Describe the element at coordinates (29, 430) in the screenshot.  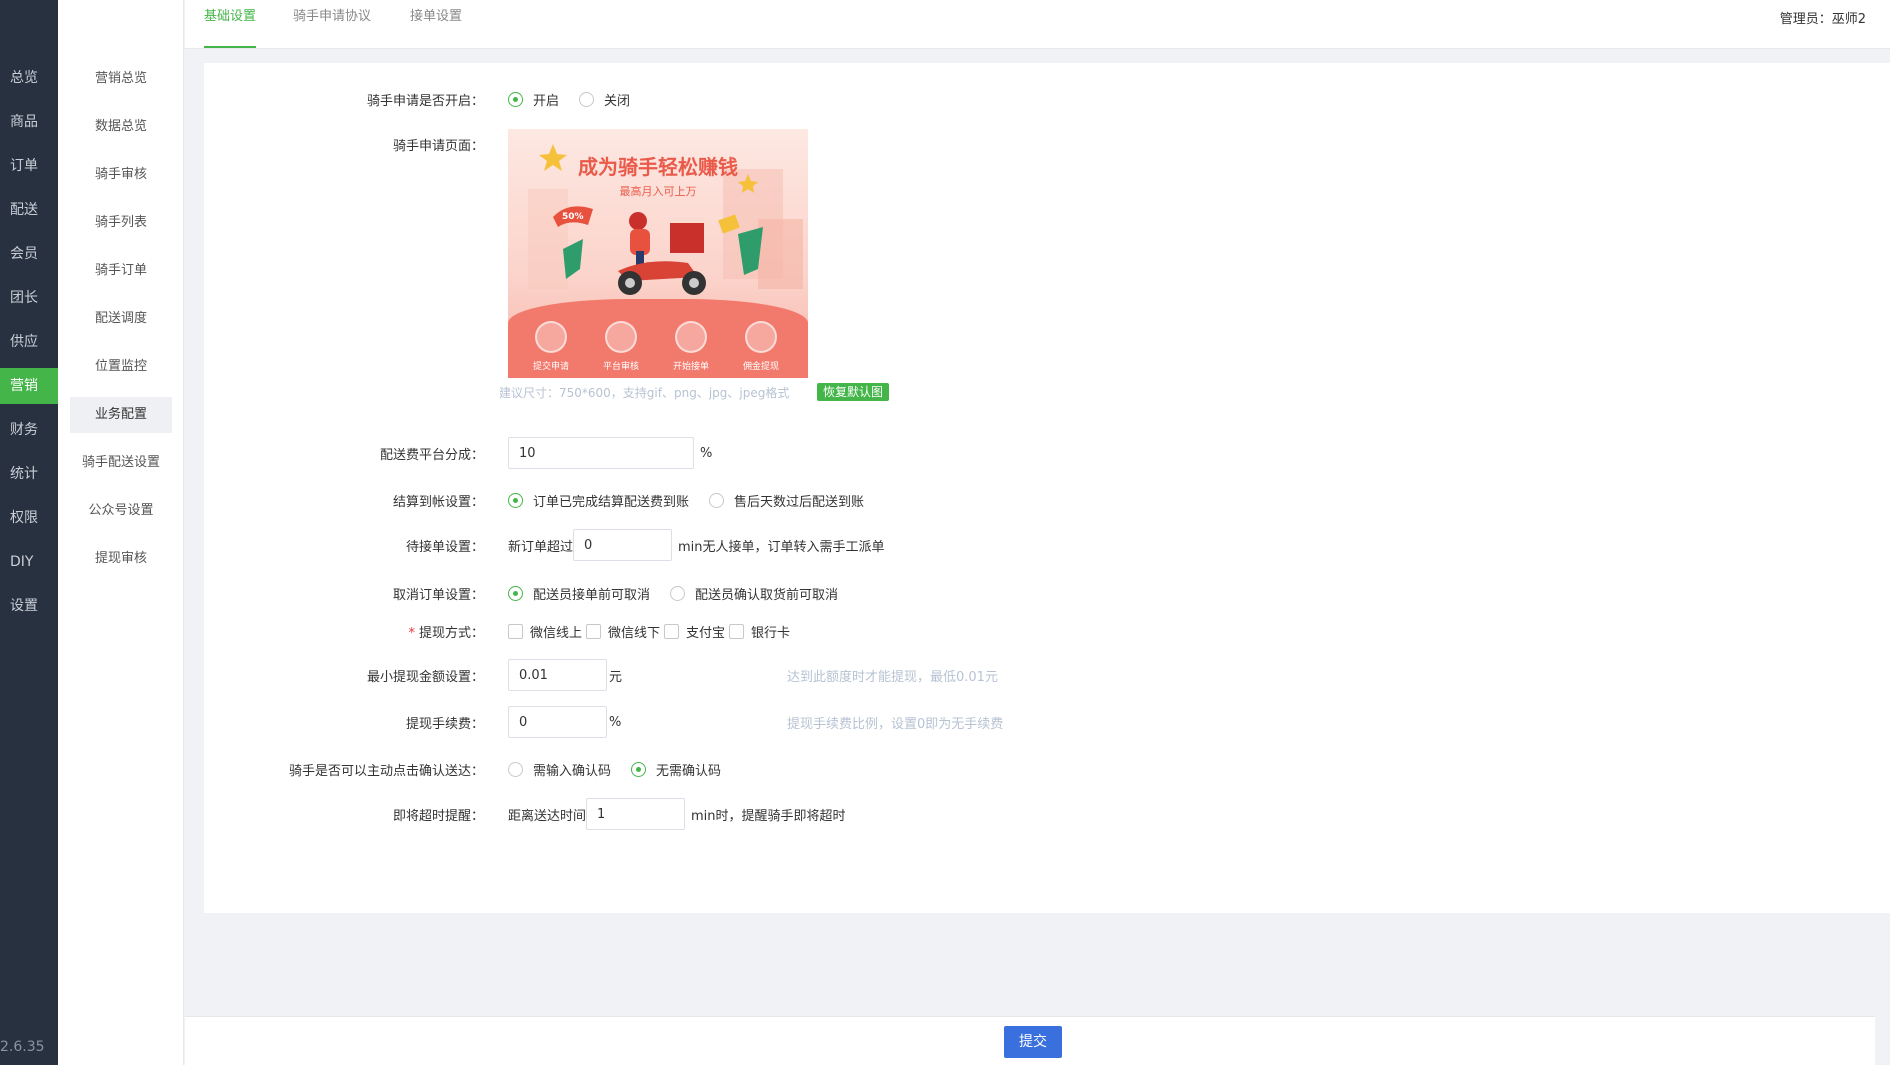
I see `nav-item-finance: 财务` at that location.